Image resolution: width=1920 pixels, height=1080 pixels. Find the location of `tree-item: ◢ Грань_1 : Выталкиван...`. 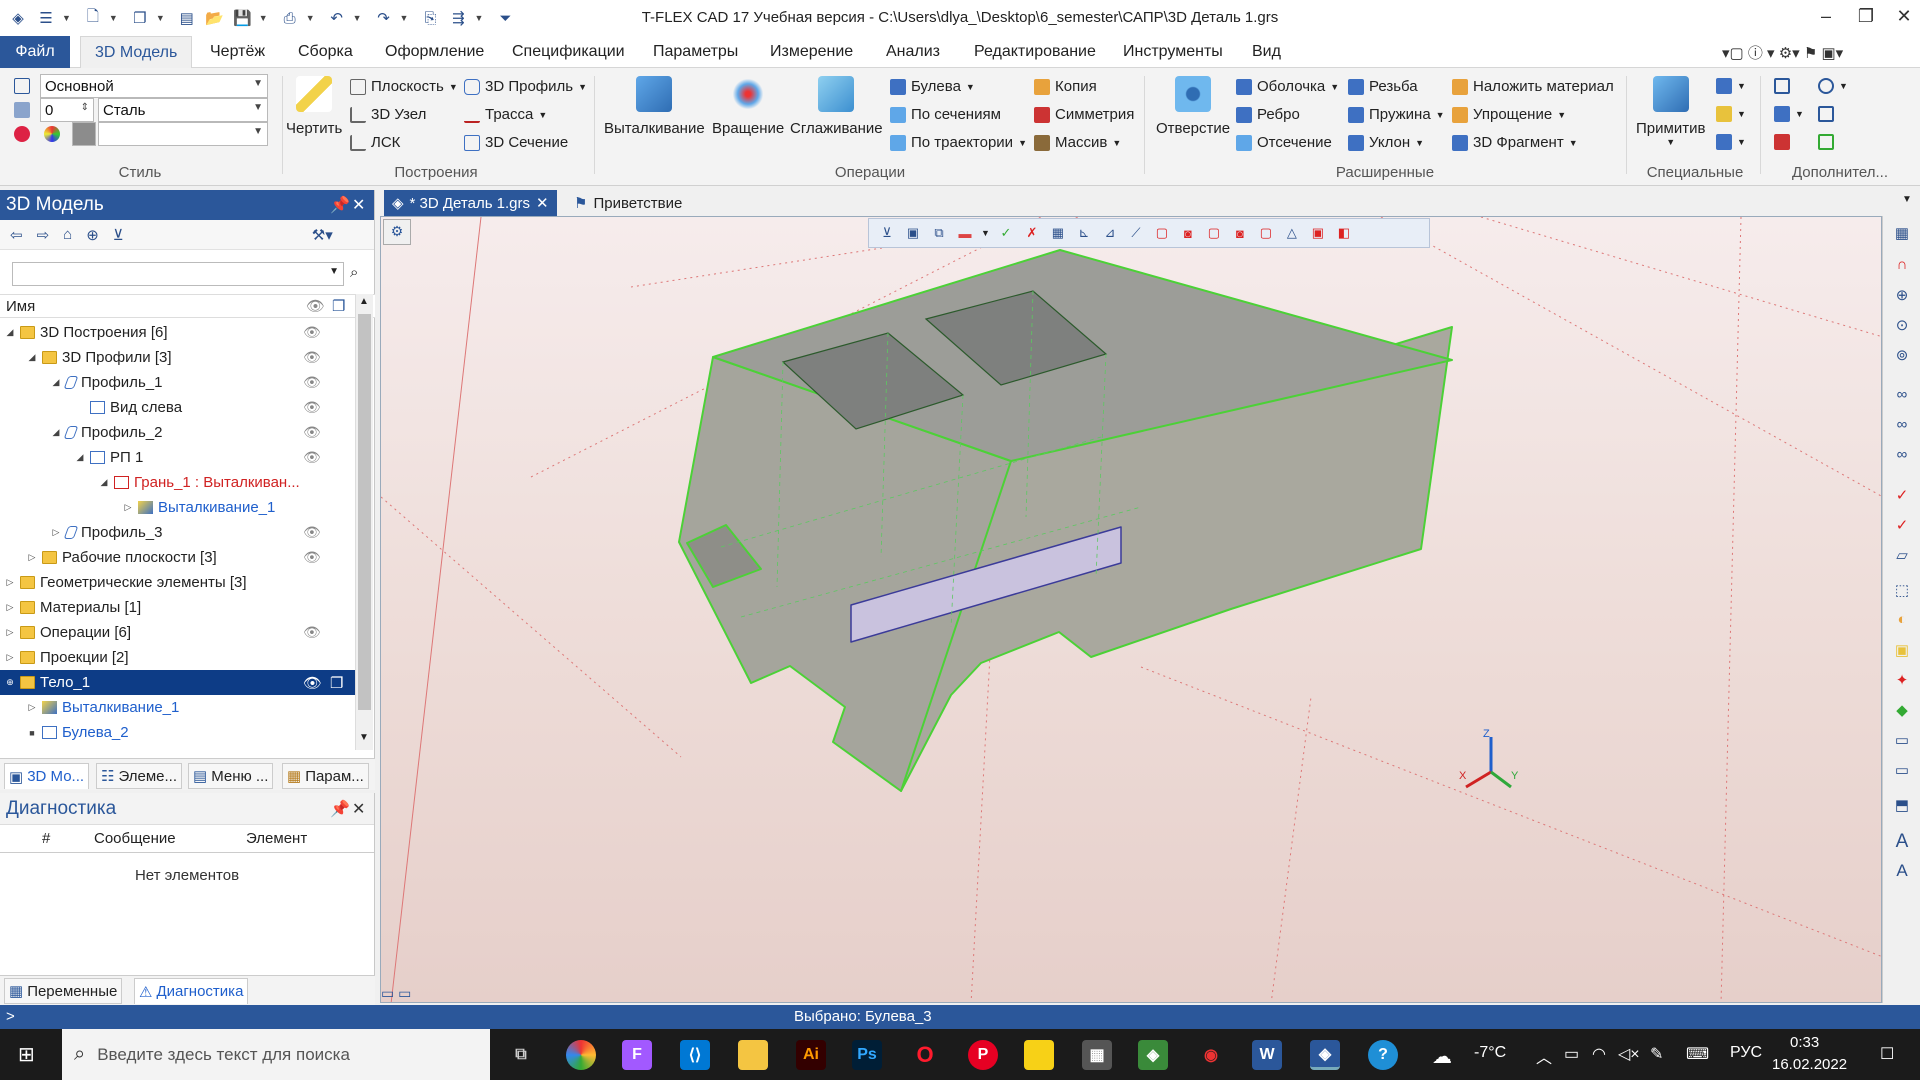

tree-item: ◢ Грань_1 : Выталкиван... is located at coordinates (199, 482).